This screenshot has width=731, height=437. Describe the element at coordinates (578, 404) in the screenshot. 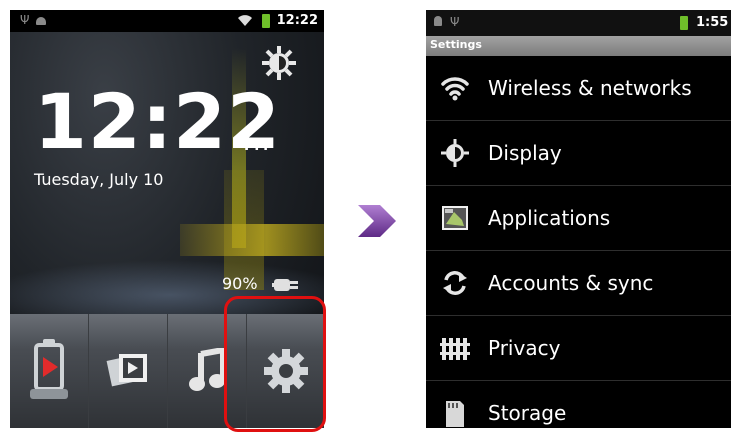

I see `settings-item-storage: Storage` at that location.